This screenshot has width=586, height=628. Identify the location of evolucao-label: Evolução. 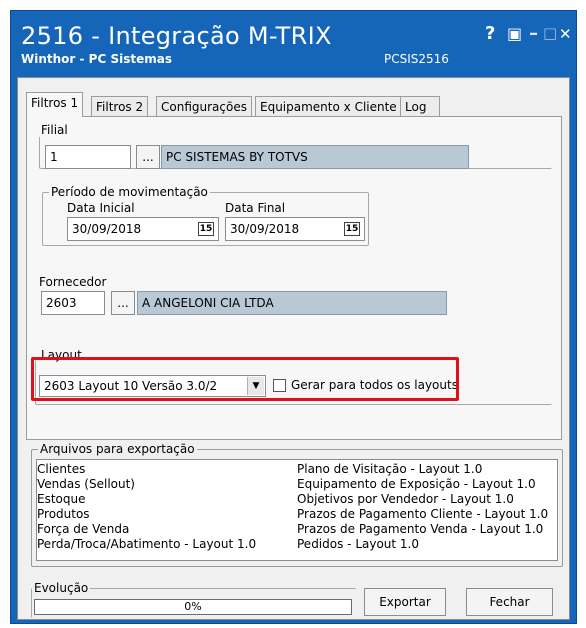
(61, 588).